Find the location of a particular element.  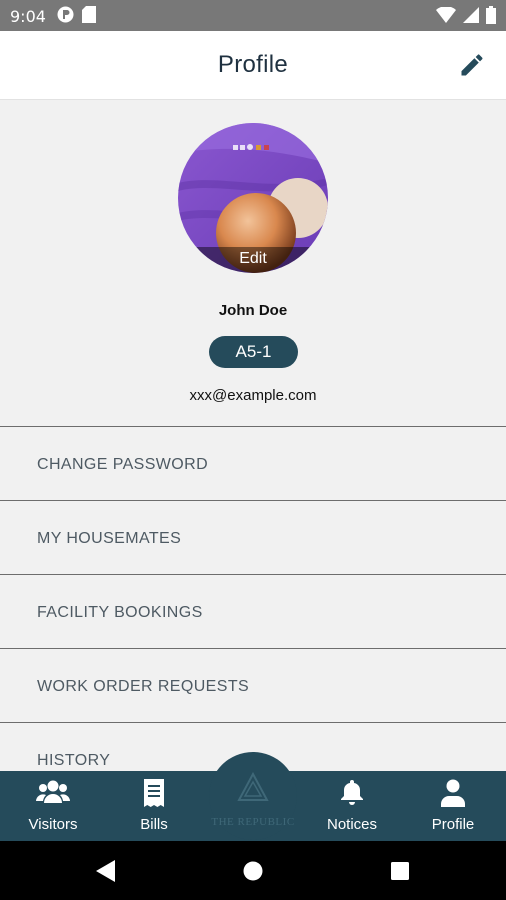

back-icon is located at coordinates (106, 871).